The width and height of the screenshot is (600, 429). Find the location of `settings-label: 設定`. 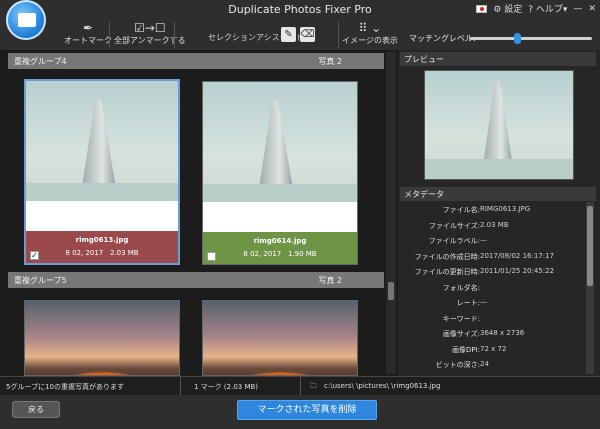

settings-label: 設定 is located at coordinates (513, 10).